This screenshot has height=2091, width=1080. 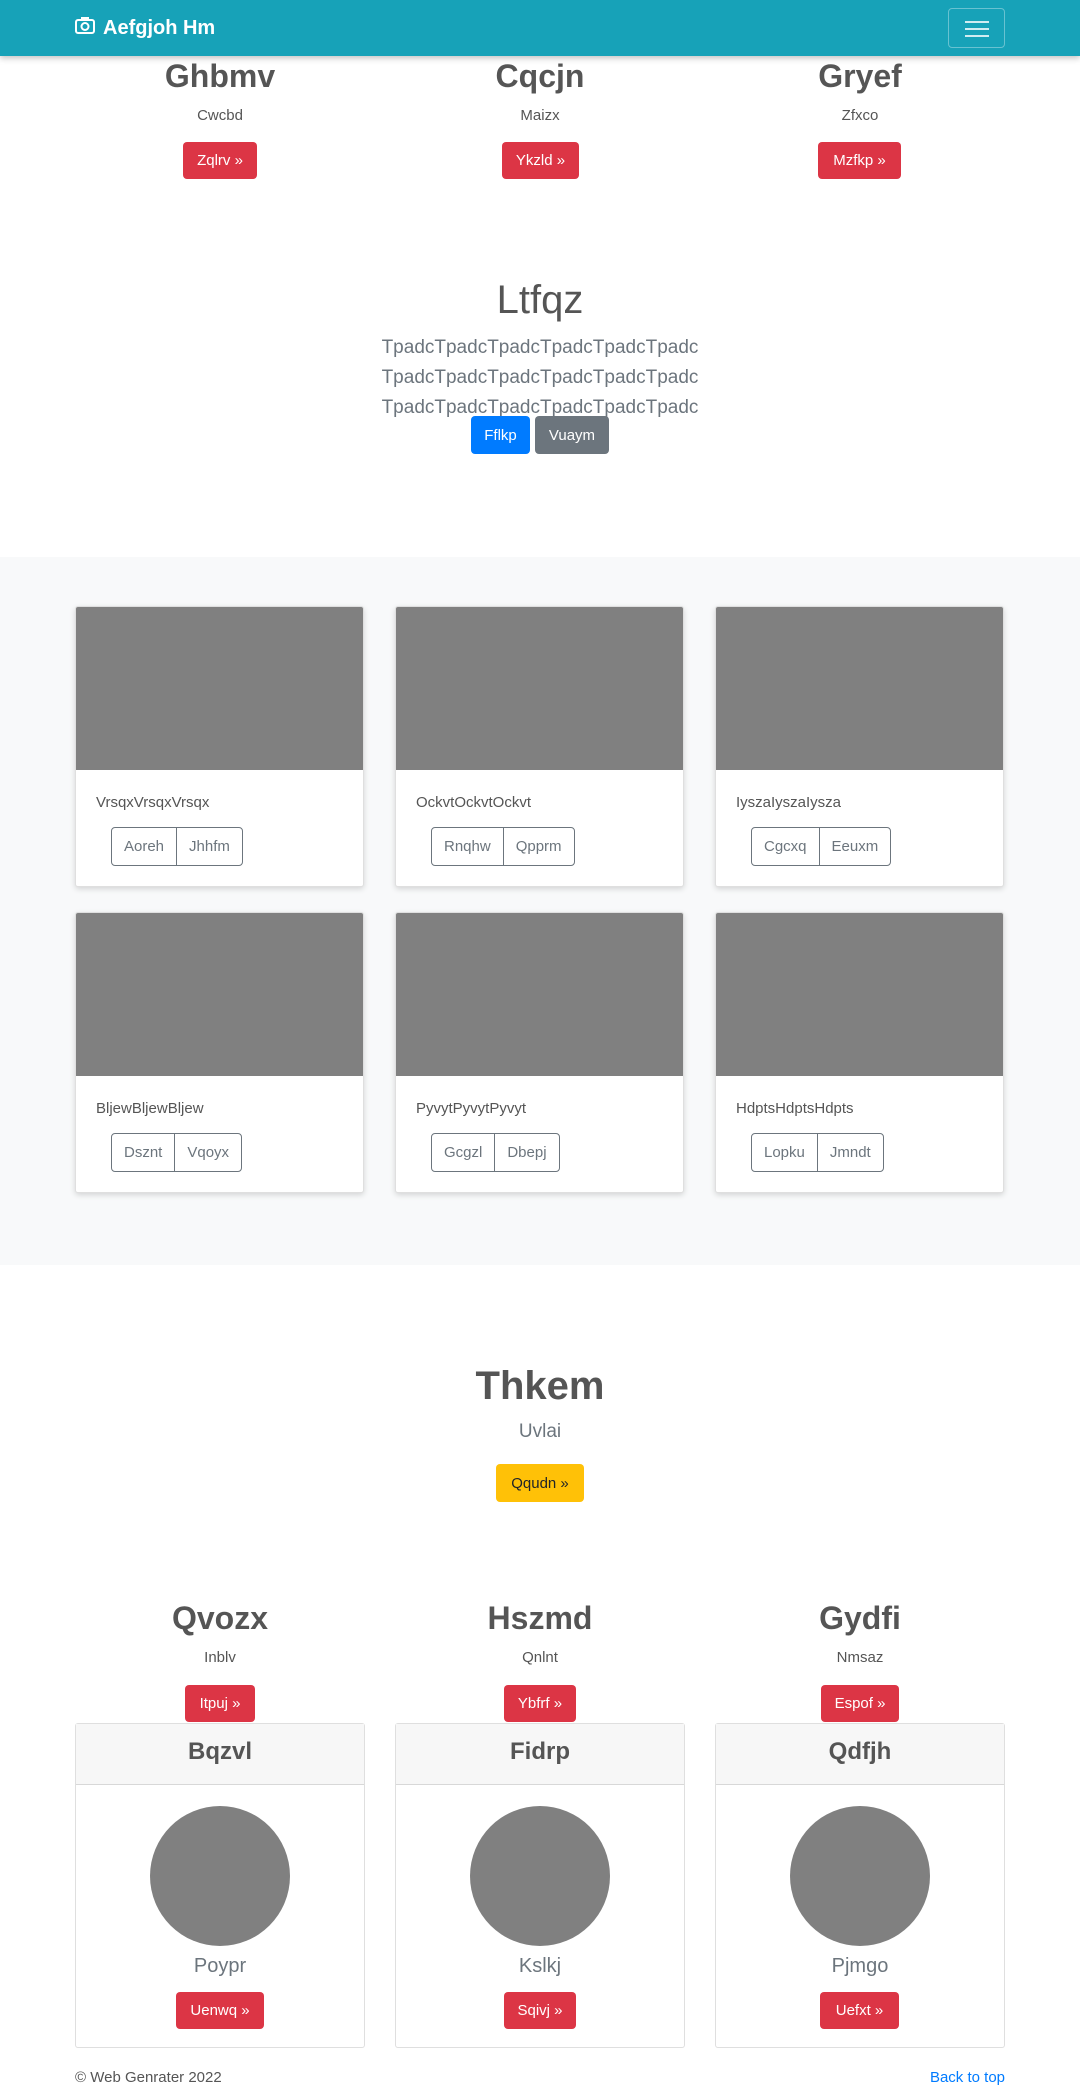 I want to click on hero-primary-button: Fflkp, so click(x=500, y=435).